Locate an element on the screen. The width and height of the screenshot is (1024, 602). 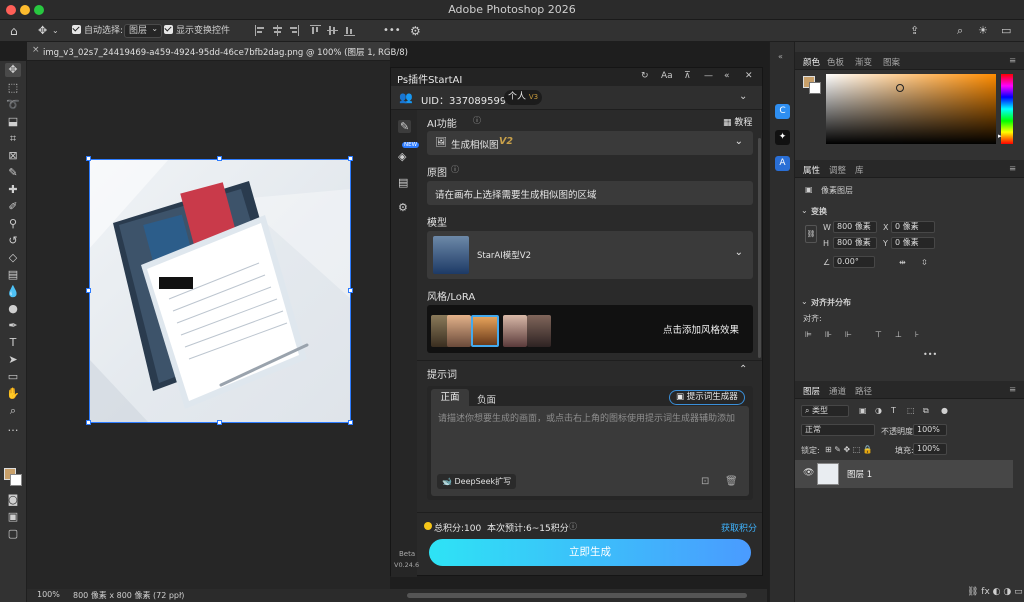
filter-smart-icon: ⧉ is located at coordinates (926, 411).